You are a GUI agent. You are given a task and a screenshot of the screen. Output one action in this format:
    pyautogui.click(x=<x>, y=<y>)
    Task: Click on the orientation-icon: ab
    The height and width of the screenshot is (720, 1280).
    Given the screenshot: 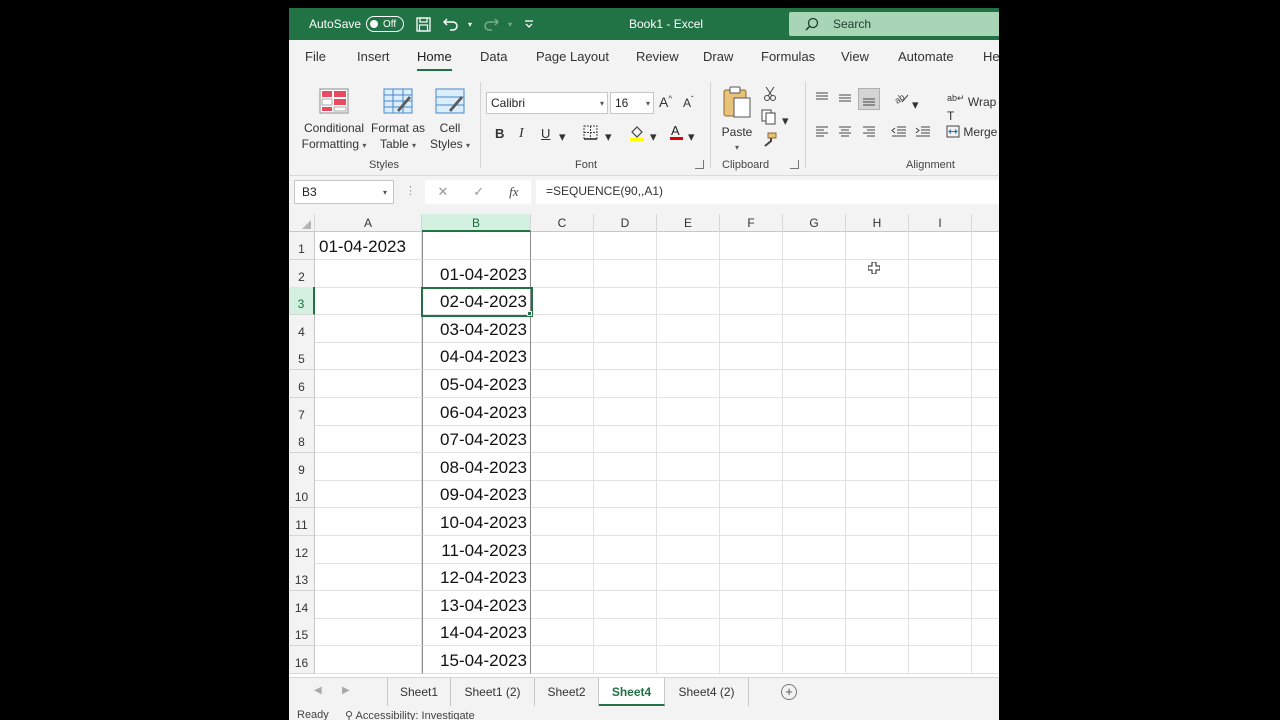 What is the action you would take?
    pyautogui.click(x=901, y=99)
    